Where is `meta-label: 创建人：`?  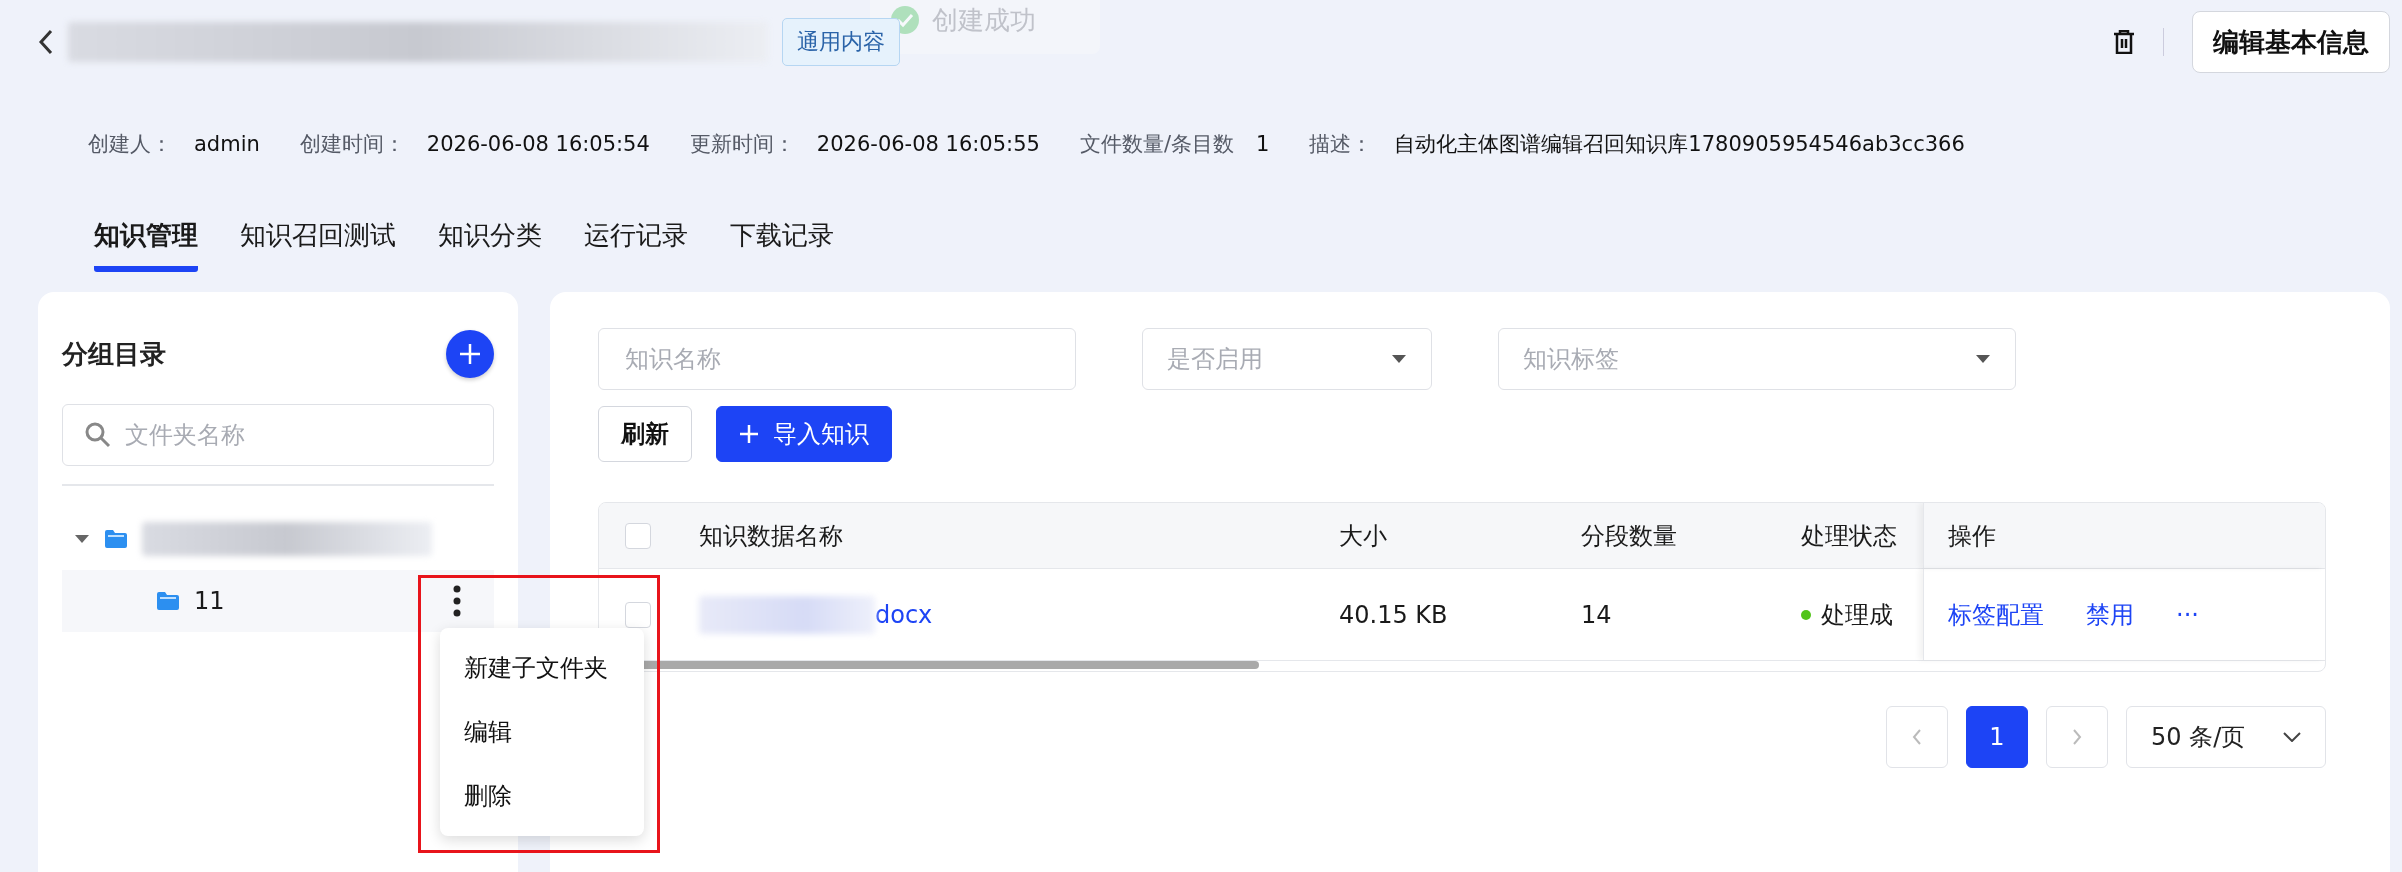
meta-label: 创建人： is located at coordinates (130, 144).